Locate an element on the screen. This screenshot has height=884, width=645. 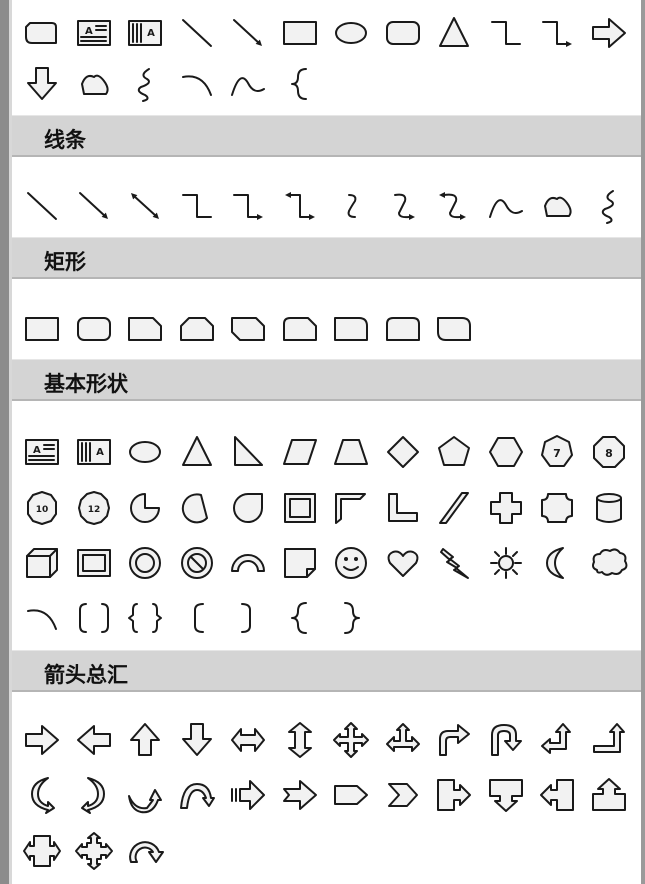
oval-icon is located at coordinates (351, 33).